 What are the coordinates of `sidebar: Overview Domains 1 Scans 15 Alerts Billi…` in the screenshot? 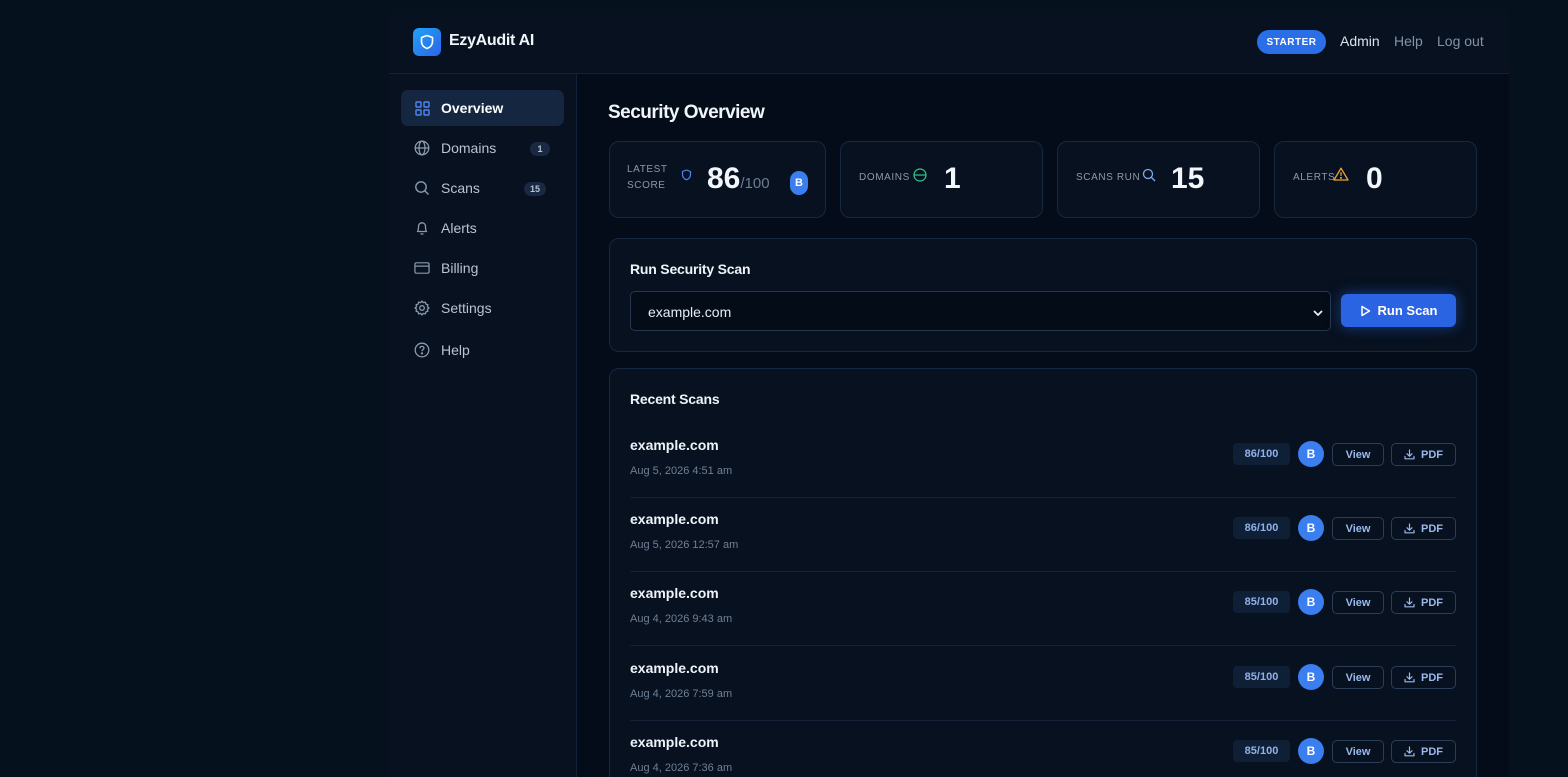 It's located at (483, 425).